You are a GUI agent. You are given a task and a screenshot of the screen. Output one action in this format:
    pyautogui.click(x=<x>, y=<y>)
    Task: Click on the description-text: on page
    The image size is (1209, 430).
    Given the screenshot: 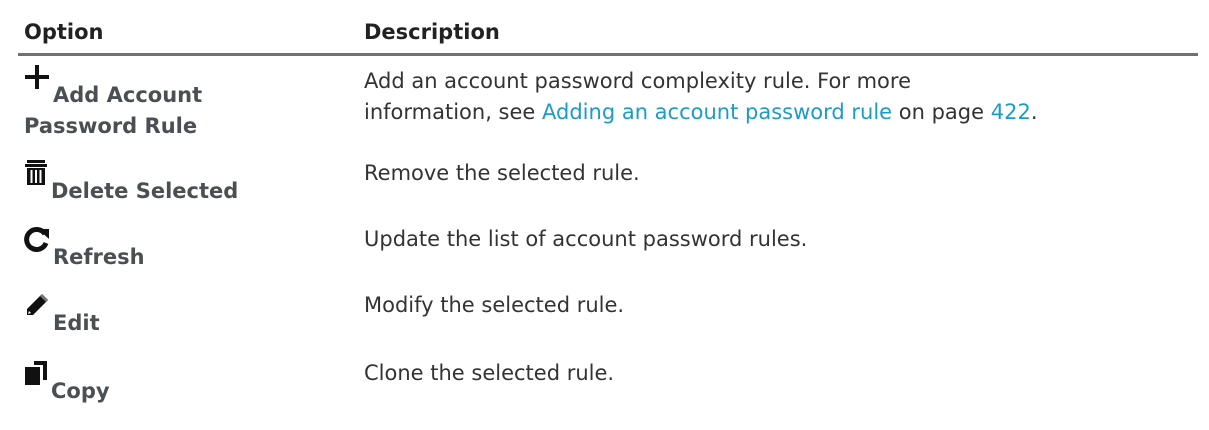 What is the action you would take?
    pyautogui.click(x=941, y=112)
    